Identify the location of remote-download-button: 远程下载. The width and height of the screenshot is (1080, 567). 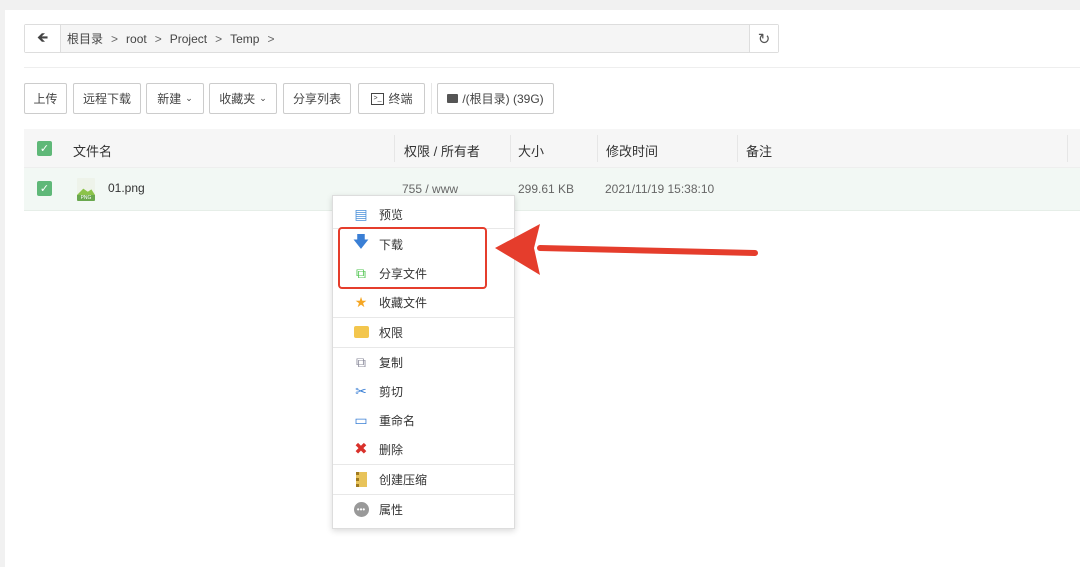
(107, 98).